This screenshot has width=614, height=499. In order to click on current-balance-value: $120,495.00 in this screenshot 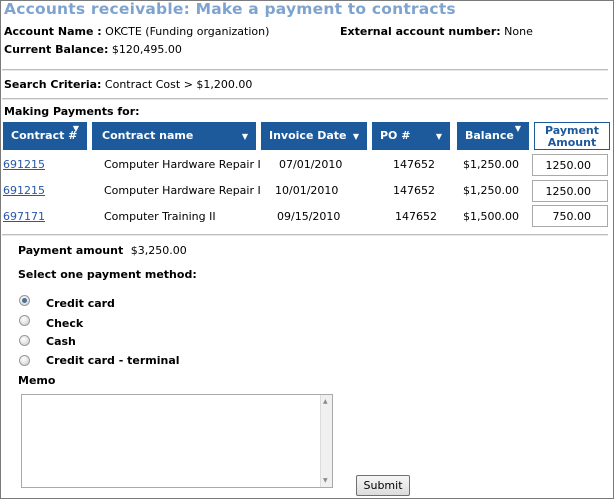, I will do `click(146, 49)`.